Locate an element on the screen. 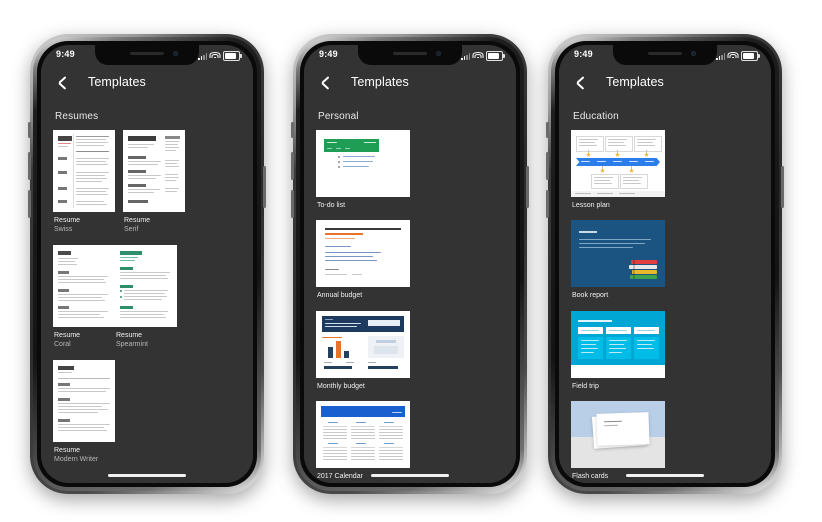  template-card: Resume Coral is located at coordinates (84, 297).